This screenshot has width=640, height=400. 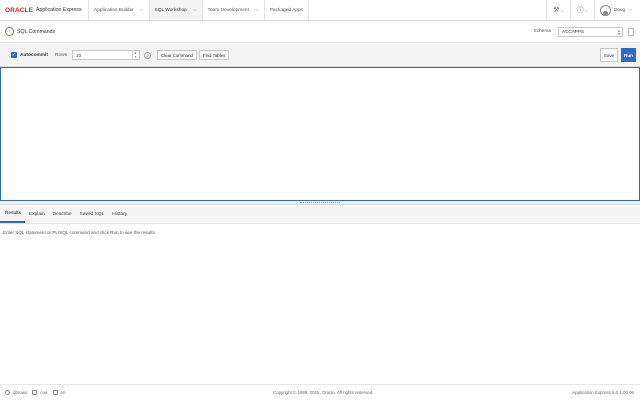 I want to click on help-icon: ?, so click(x=147, y=55).